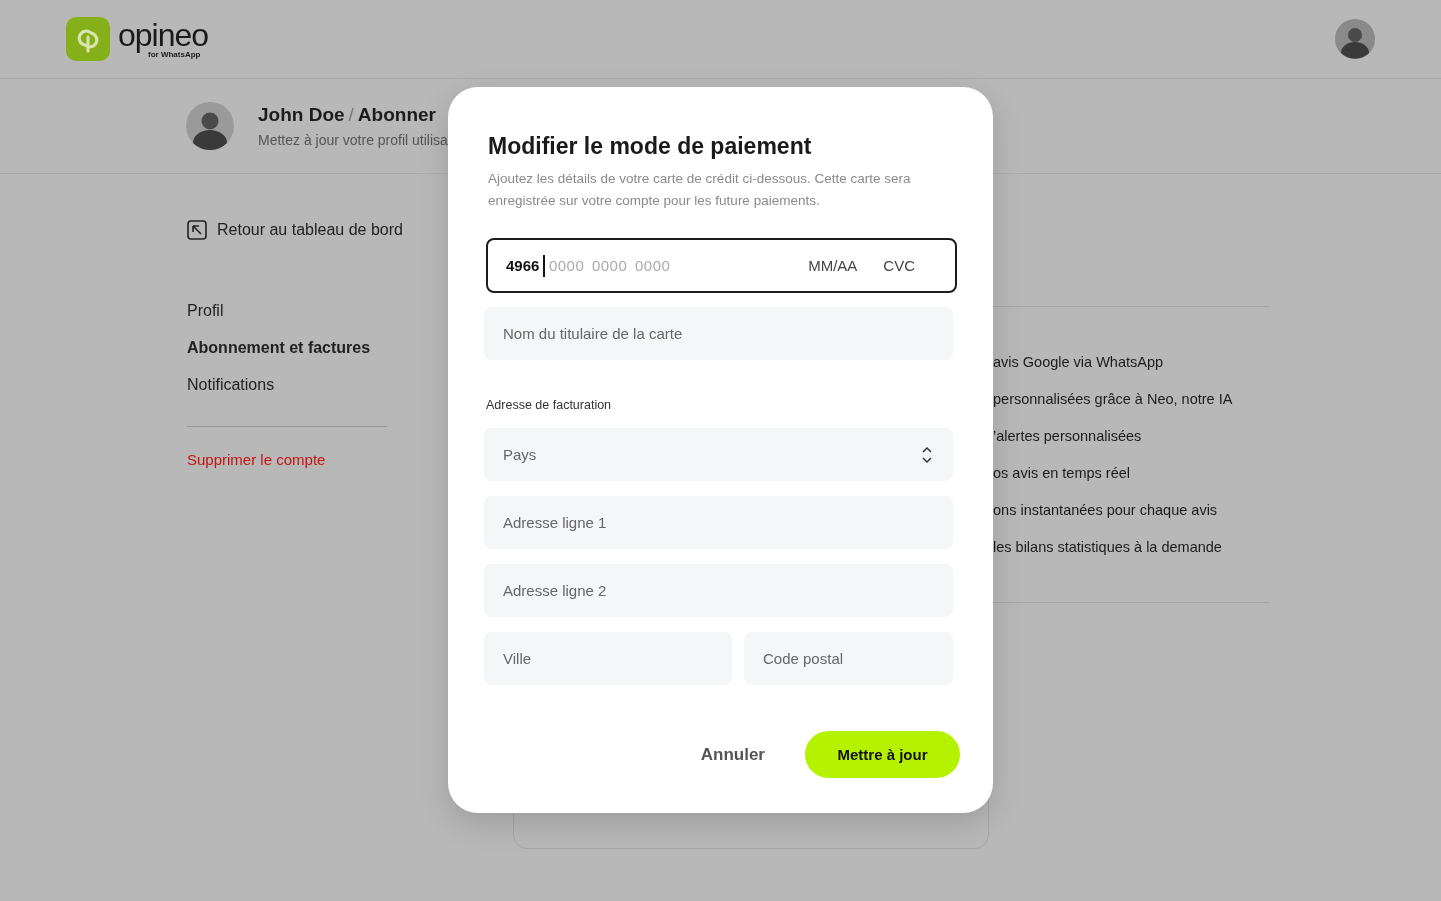  Describe the element at coordinates (544, 265) in the screenshot. I see `text-cursor` at that location.